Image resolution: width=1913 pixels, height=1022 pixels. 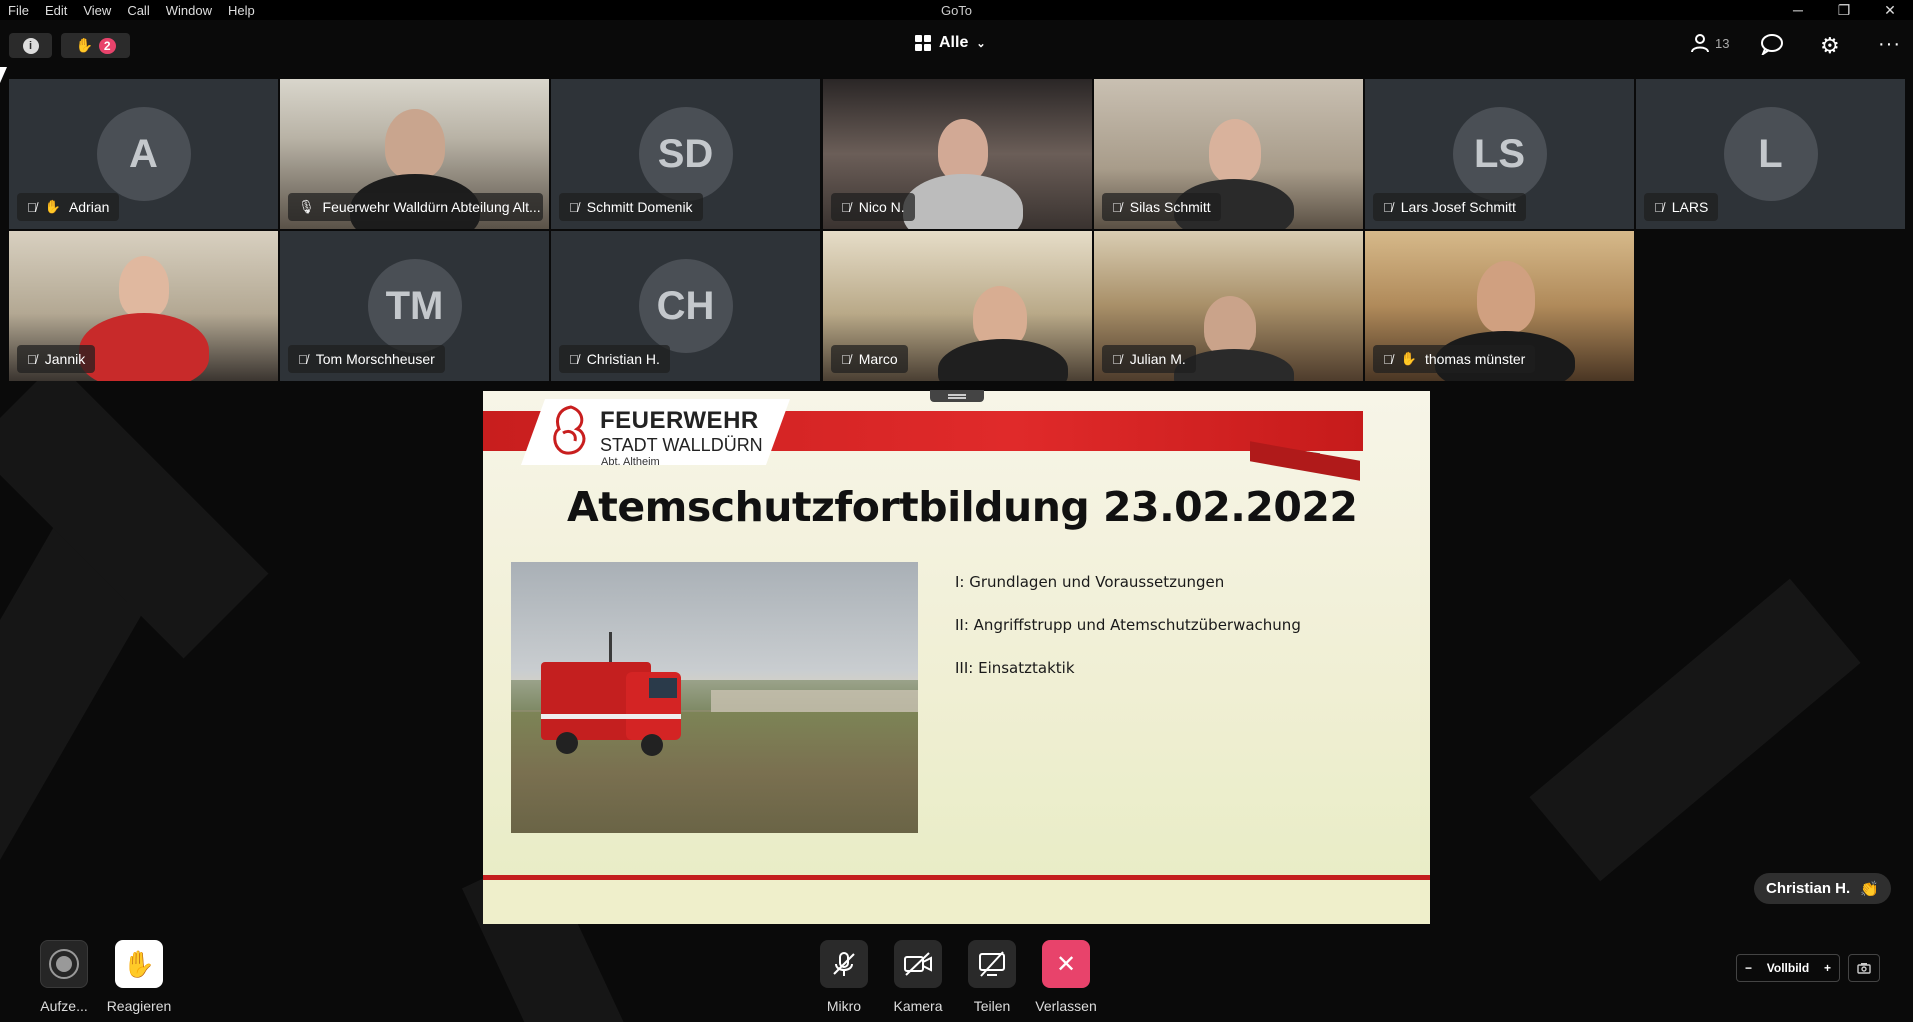 I want to click on close-icon: ✕, so click(x=1066, y=964).